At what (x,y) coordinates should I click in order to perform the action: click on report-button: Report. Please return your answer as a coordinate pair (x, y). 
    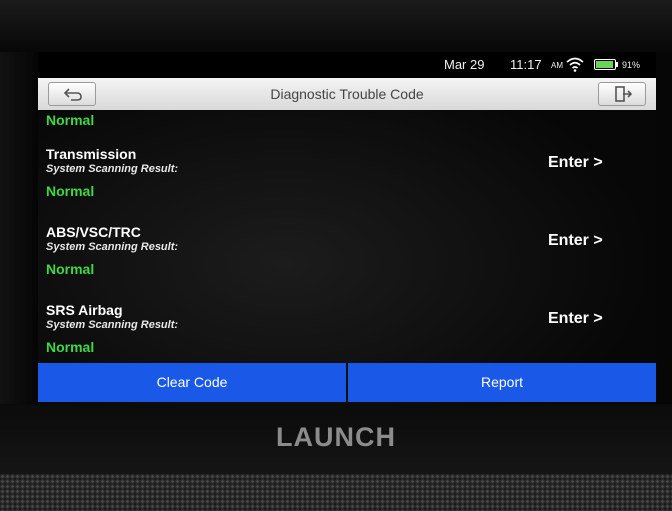
    Looking at the image, I should click on (502, 382).